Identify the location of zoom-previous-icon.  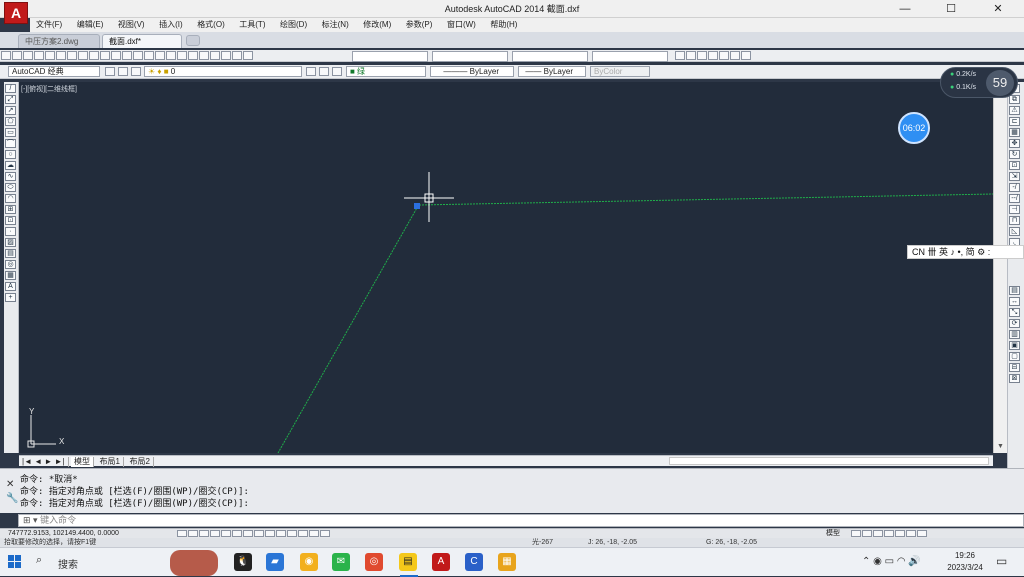
(171, 55).